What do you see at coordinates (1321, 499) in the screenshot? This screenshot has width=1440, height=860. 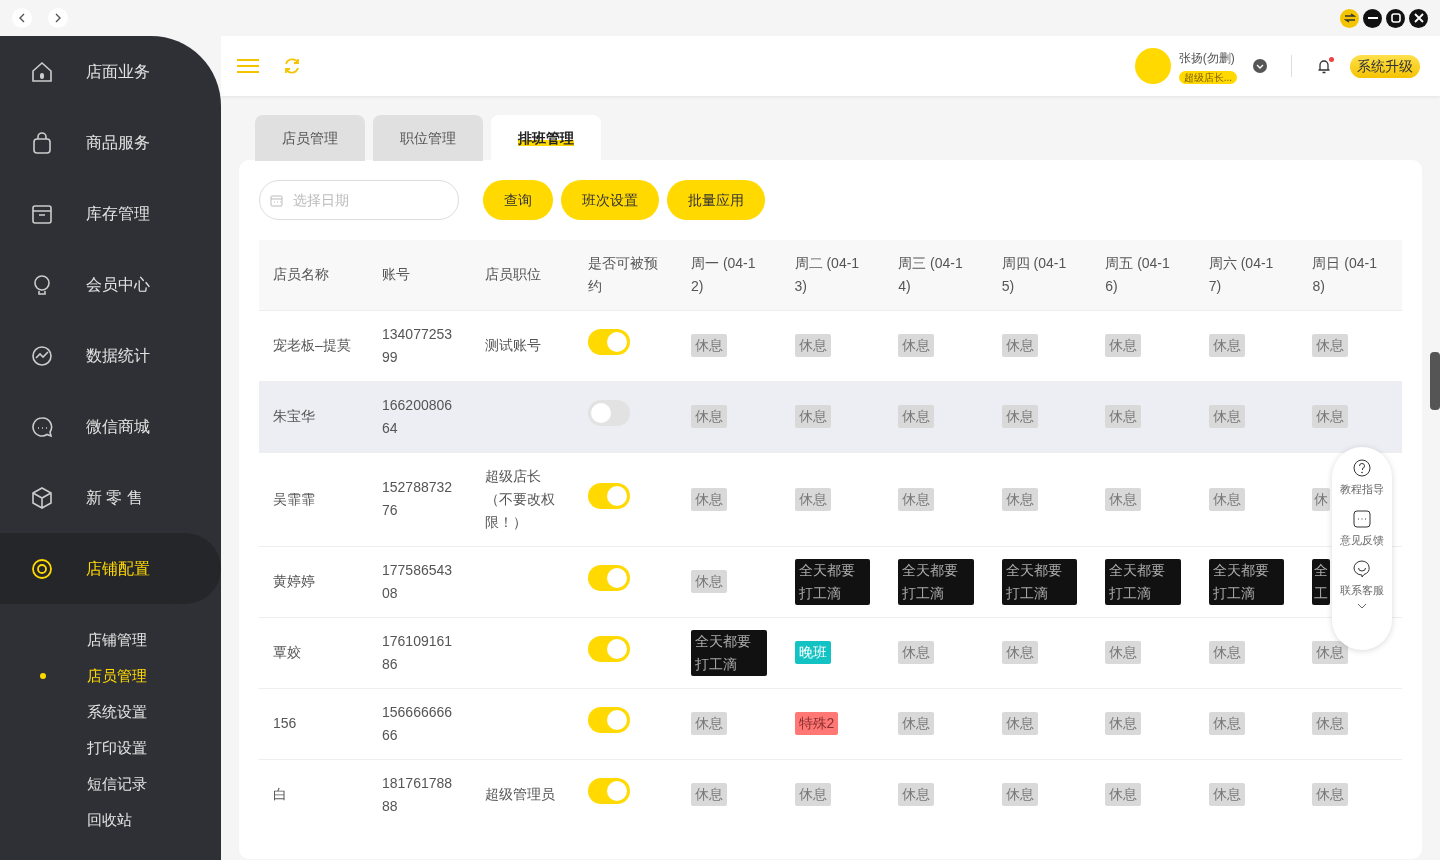 I see `rest-tag: 休` at bounding box center [1321, 499].